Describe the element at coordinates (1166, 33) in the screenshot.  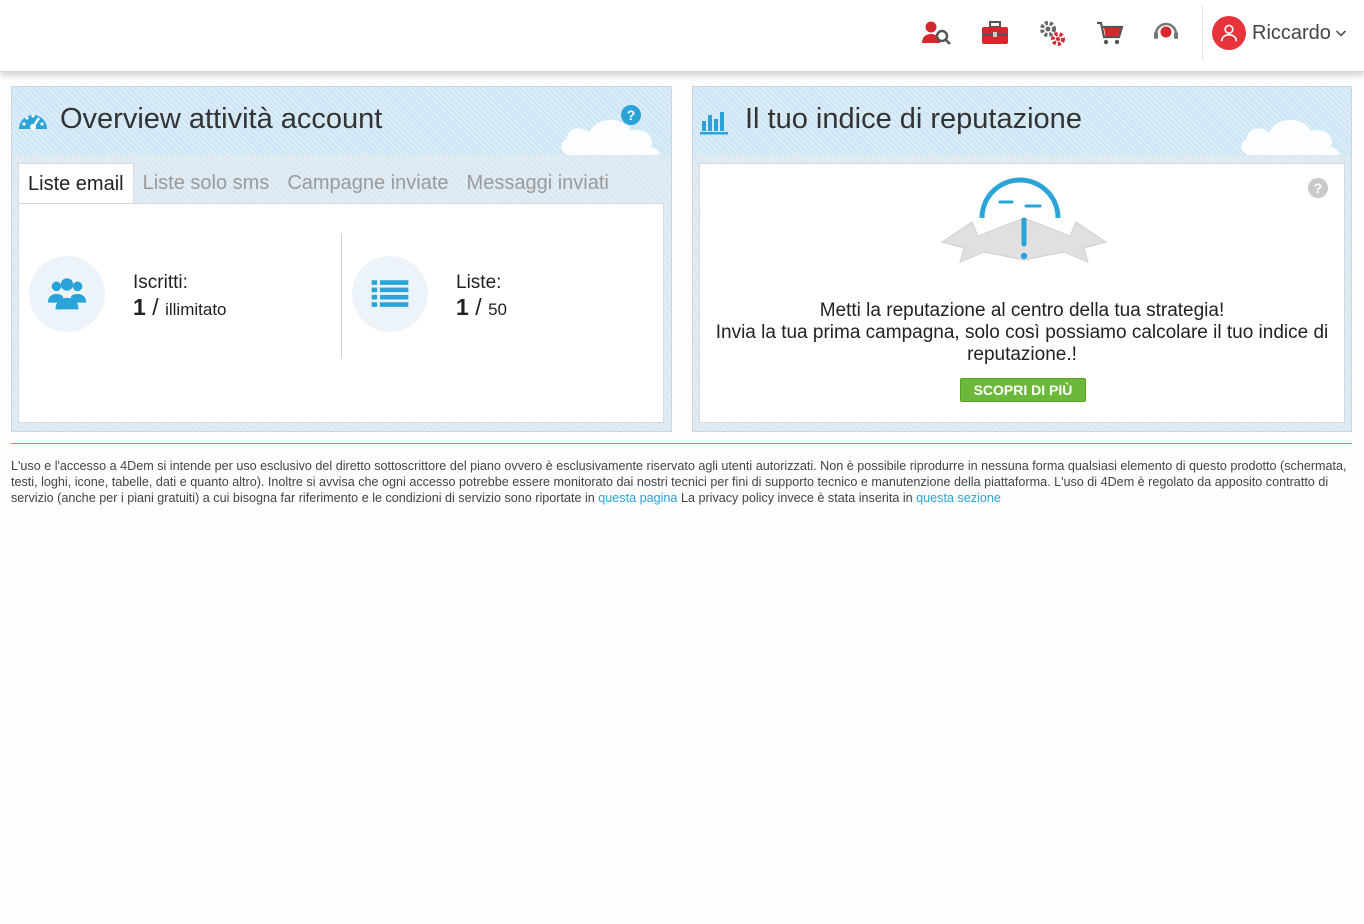
I see `support-headset-icon` at that location.